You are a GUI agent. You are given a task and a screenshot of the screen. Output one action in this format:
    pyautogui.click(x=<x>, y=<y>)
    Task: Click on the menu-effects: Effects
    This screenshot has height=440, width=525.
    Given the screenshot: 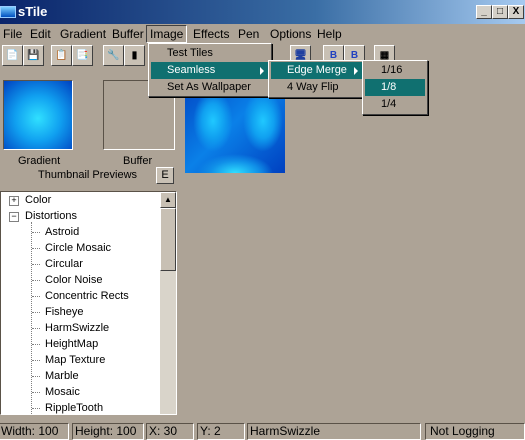 What is the action you would take?
    pyautogui.click(x=211, y=34)
    